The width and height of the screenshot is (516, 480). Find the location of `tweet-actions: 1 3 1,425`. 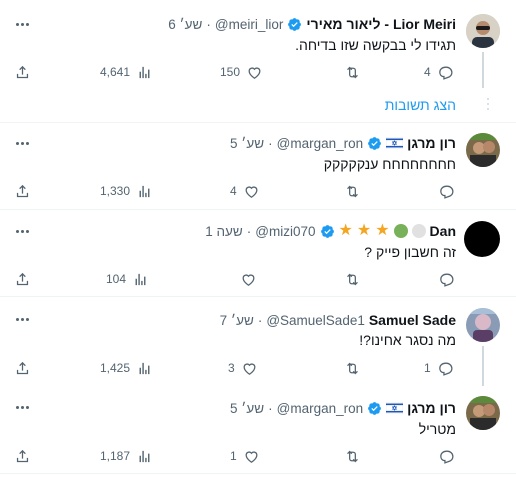

tweet-actions: 1 3 1,425 is located at coordinates (258, 368).